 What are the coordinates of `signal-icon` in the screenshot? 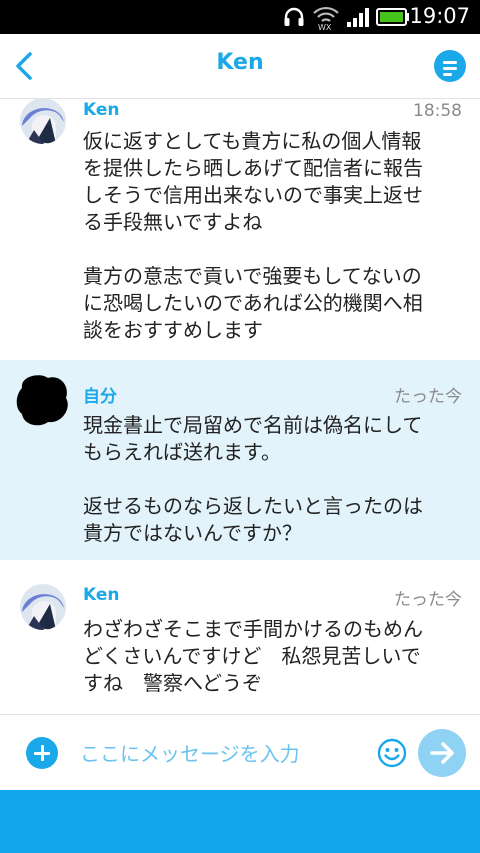 It's located at (358, 17).